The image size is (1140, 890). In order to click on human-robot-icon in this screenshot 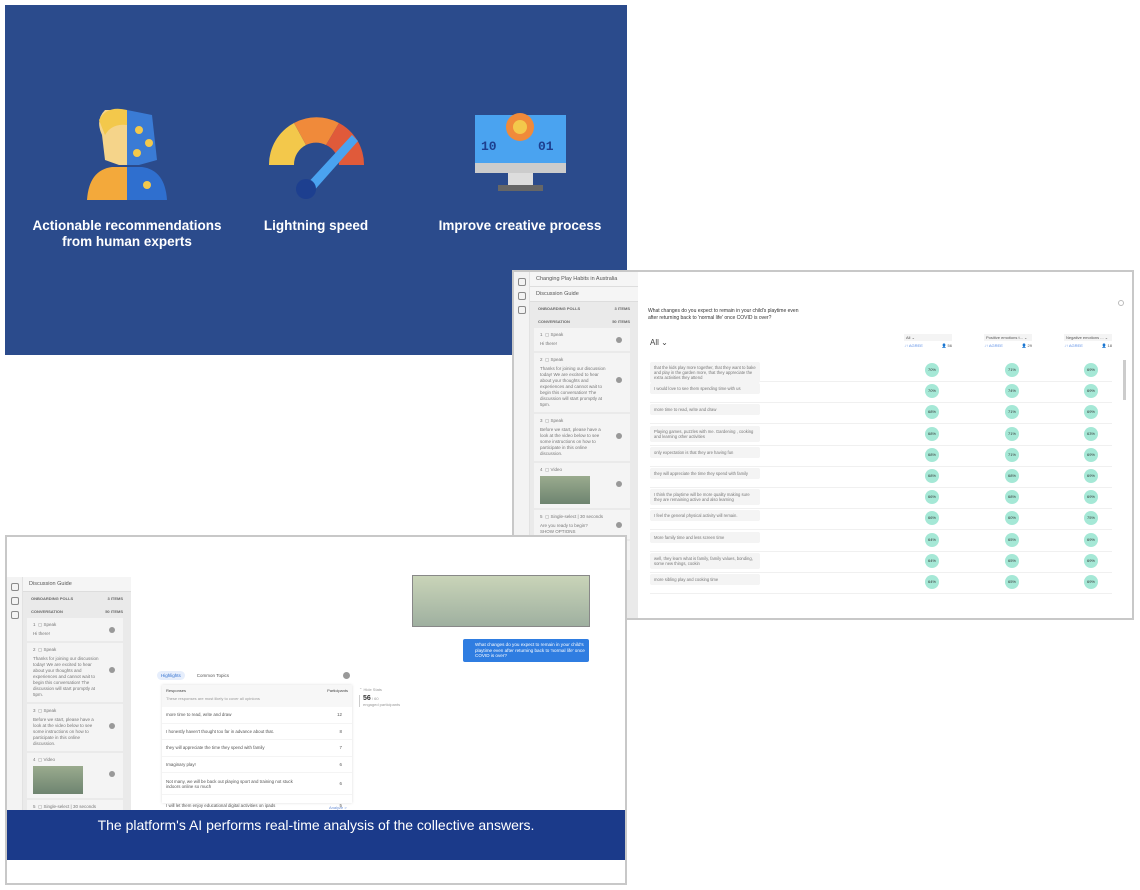, I will do `click(127, 154)`.